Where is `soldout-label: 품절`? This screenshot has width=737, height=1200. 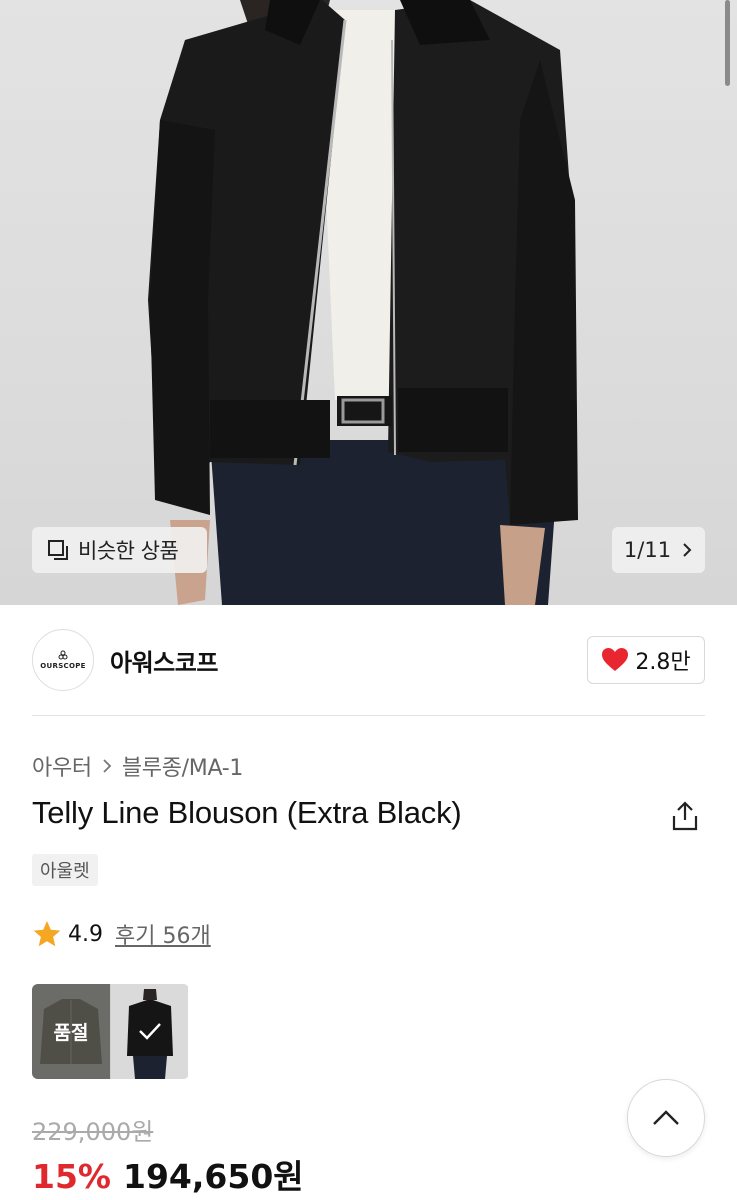
soldout-label: 품절 is located at coordinates (71, 1033).